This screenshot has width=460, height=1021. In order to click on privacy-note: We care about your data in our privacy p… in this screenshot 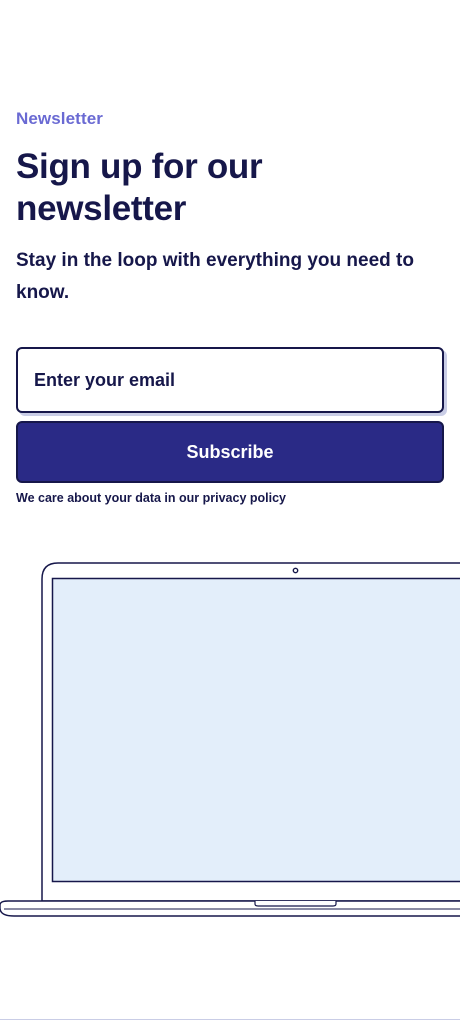, I will do `click(151, 498)`.